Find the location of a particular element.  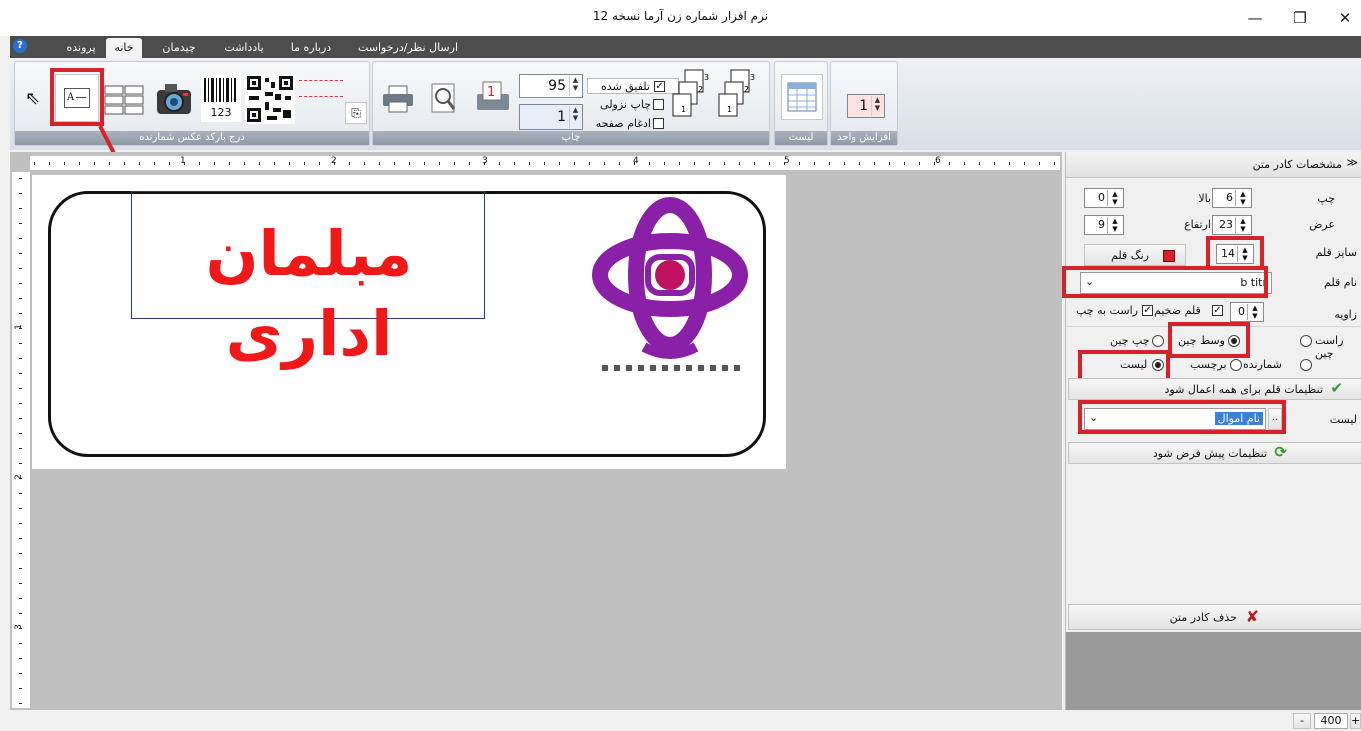

tab-feedback: ارسال نظر/درخواست is located at coordinates (408, 48).